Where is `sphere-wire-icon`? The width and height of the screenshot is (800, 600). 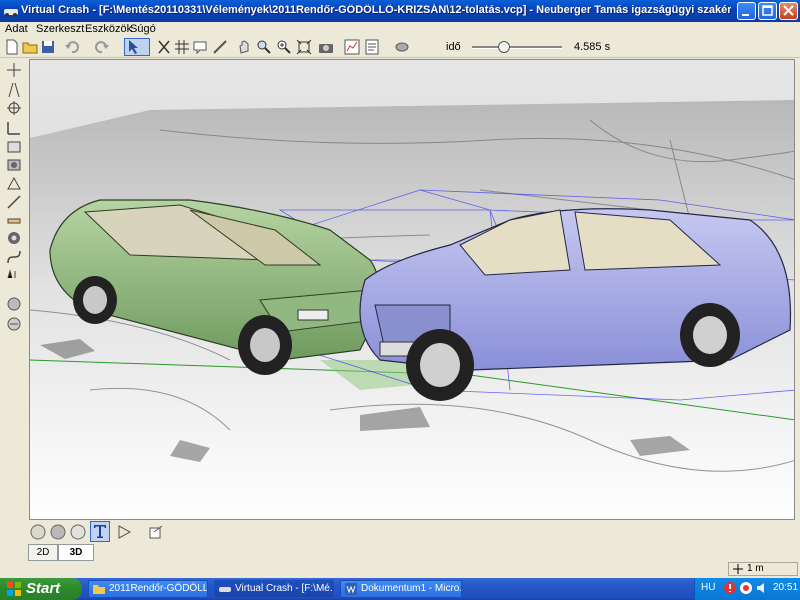
sphere-wire-icon is located at coordinates (78, 532).